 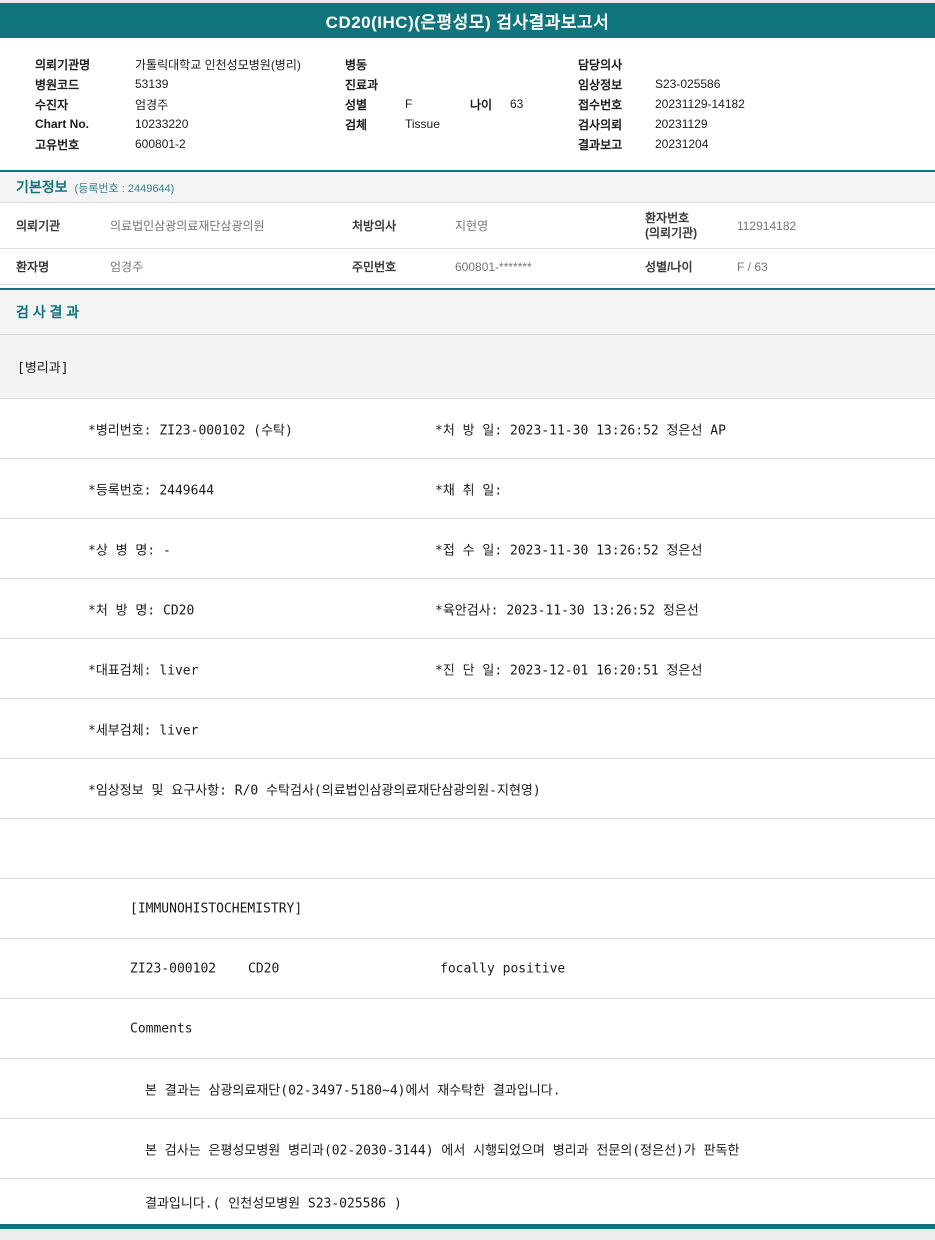 I want to click on detail-left: *세부검체: liver, so click(x=143, y=730).